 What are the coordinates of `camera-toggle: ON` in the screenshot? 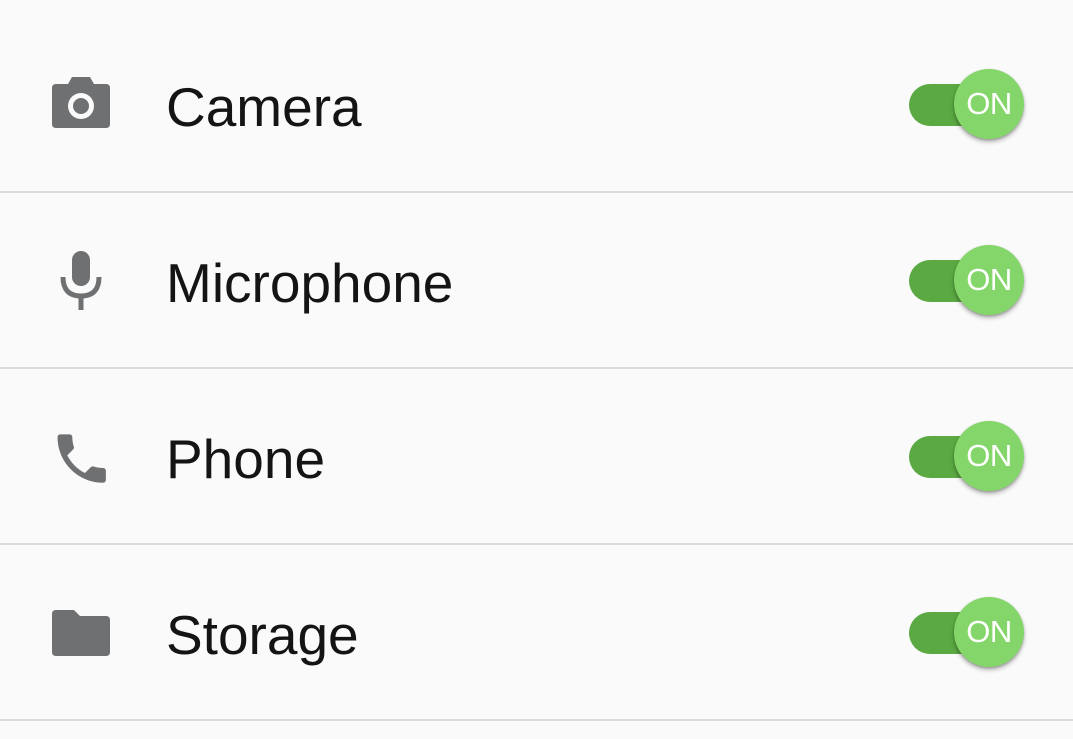 It's located at (969, 105).